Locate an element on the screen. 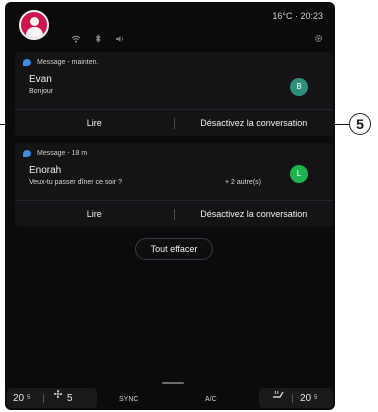 The height and width of the screenshot is (412, 378). avatar-body is located at coordinates (34, 32).